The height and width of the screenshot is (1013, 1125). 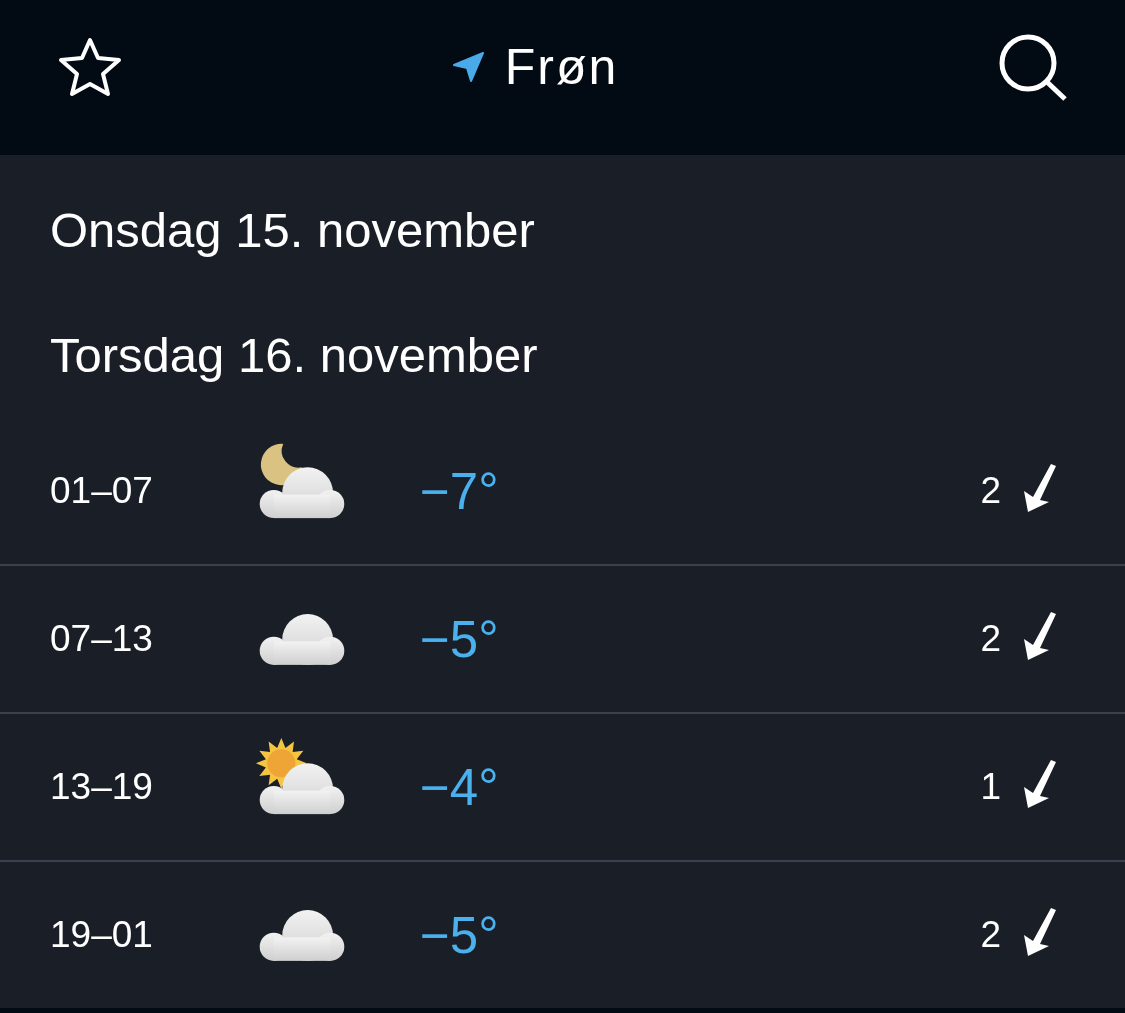 What do you see at coordinates (990, 787) in the screenshot?
I see `wind-speed: 1` at bounding box center [990, 787].